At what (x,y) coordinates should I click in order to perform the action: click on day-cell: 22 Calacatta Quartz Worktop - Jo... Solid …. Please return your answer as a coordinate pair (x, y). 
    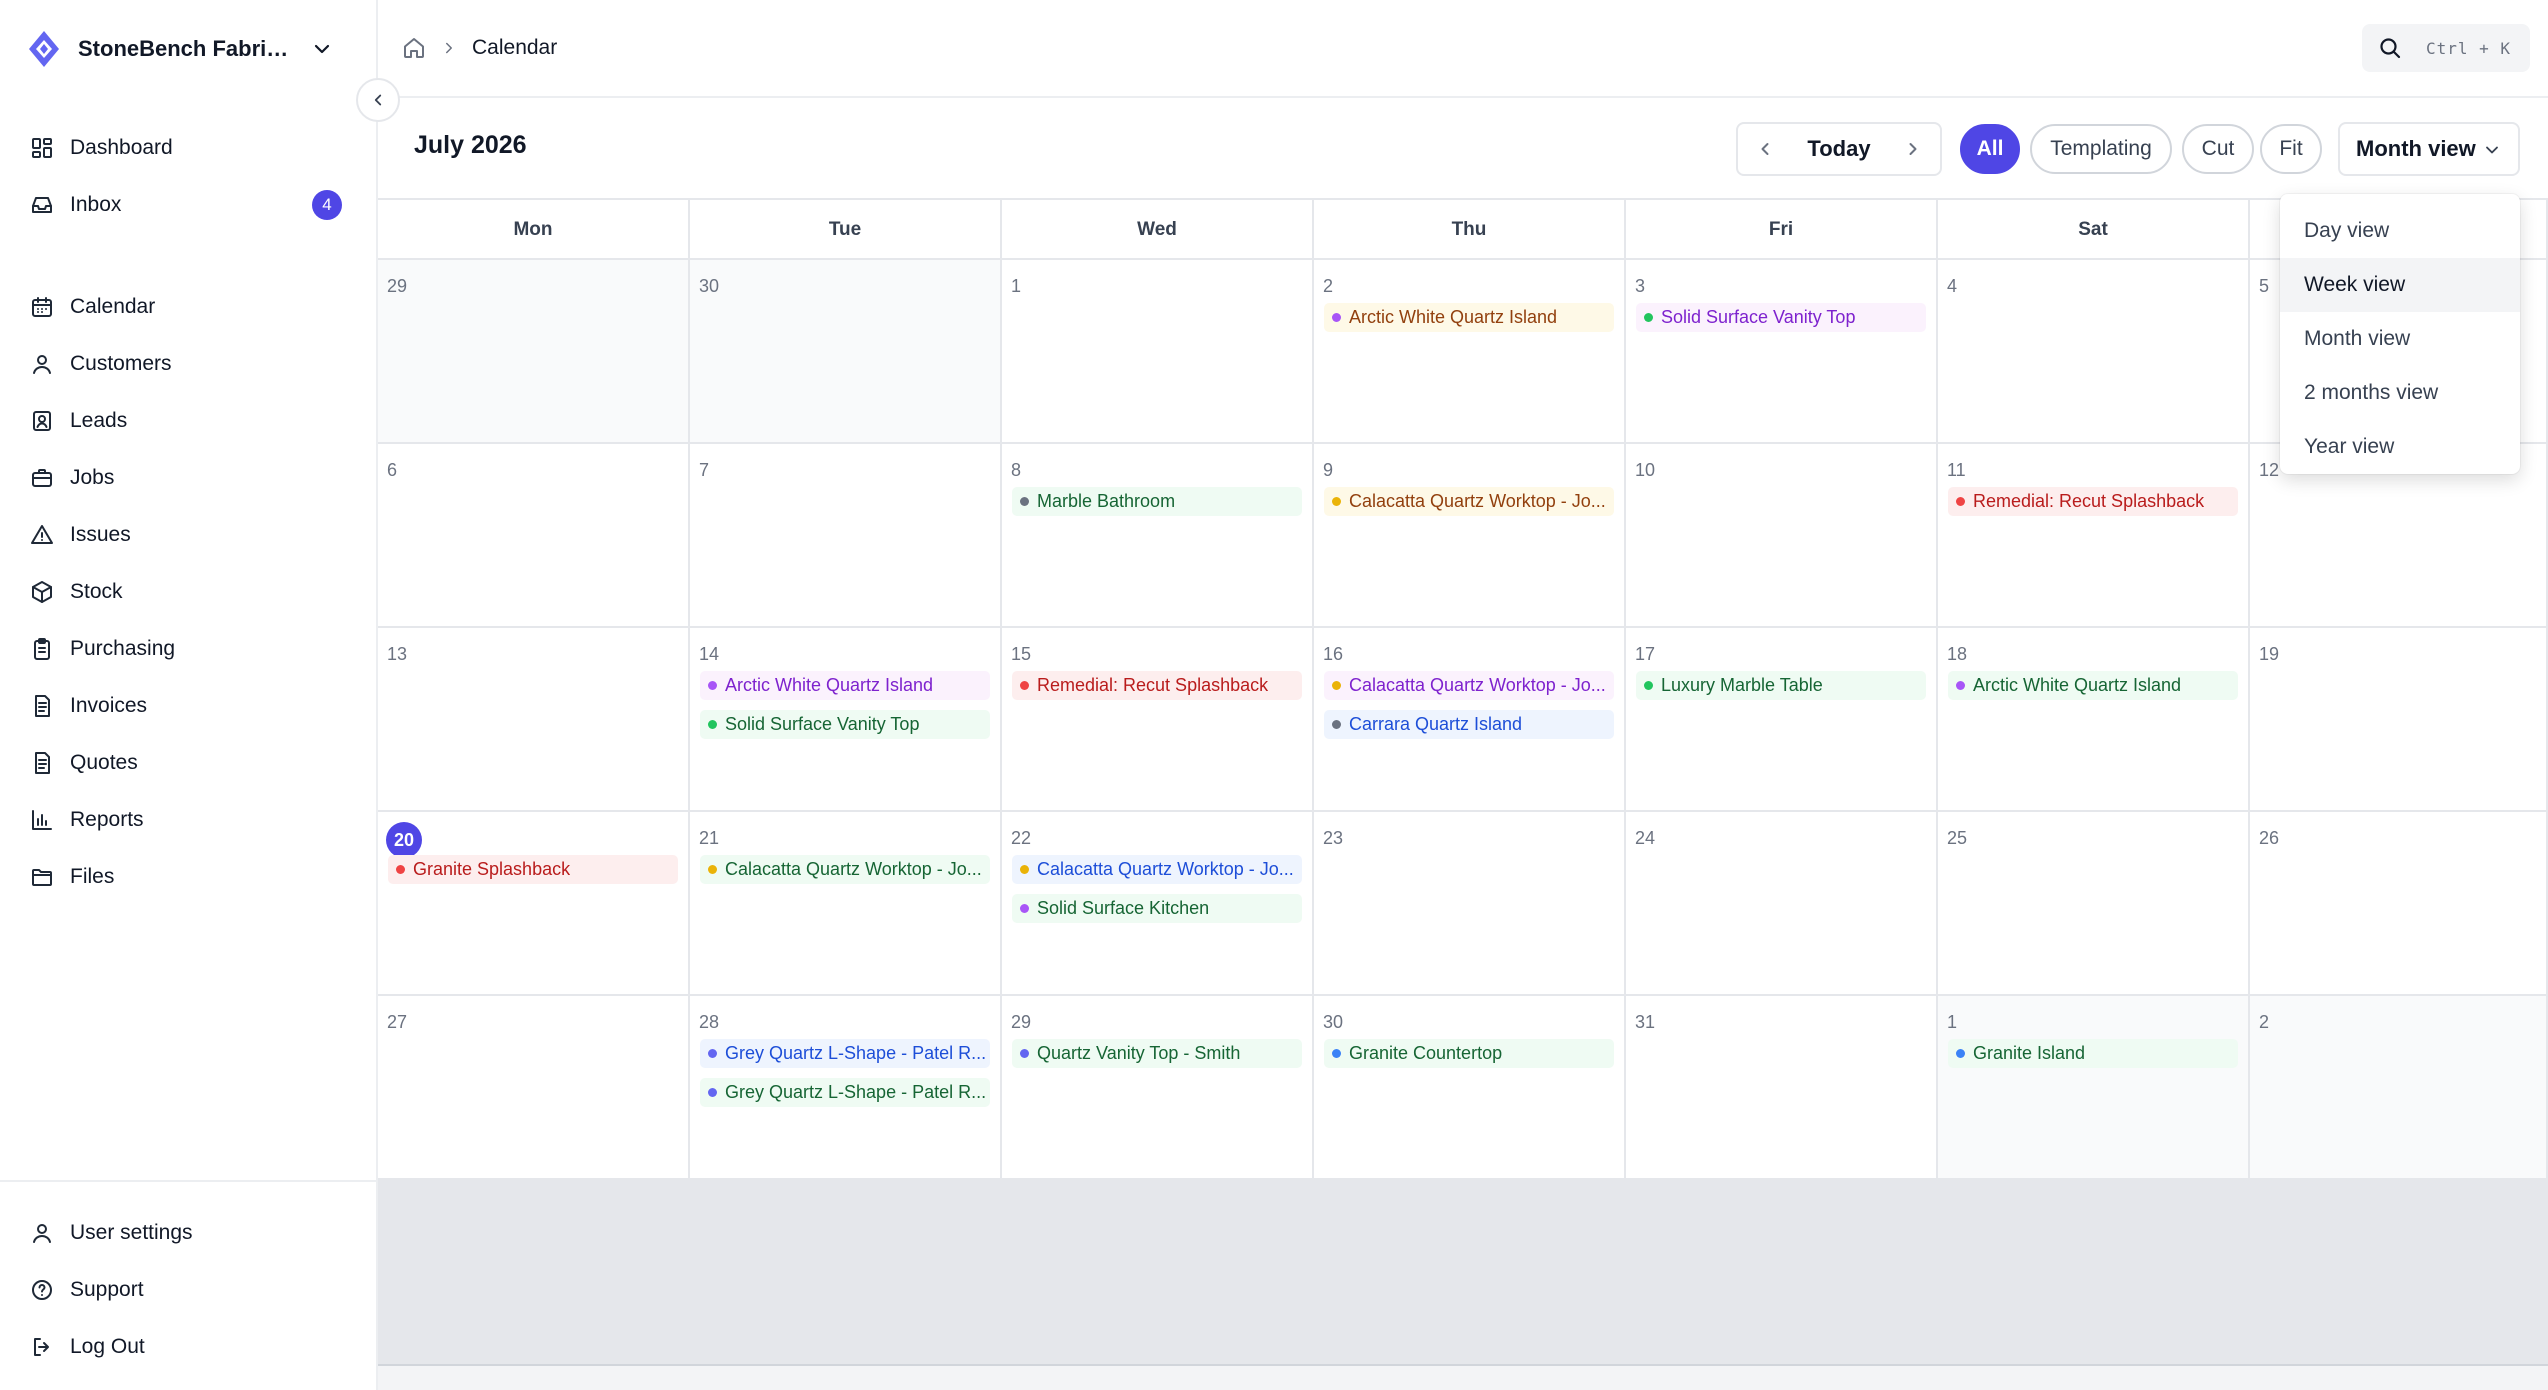
    Looking at the image, I should click on (1158, 904).